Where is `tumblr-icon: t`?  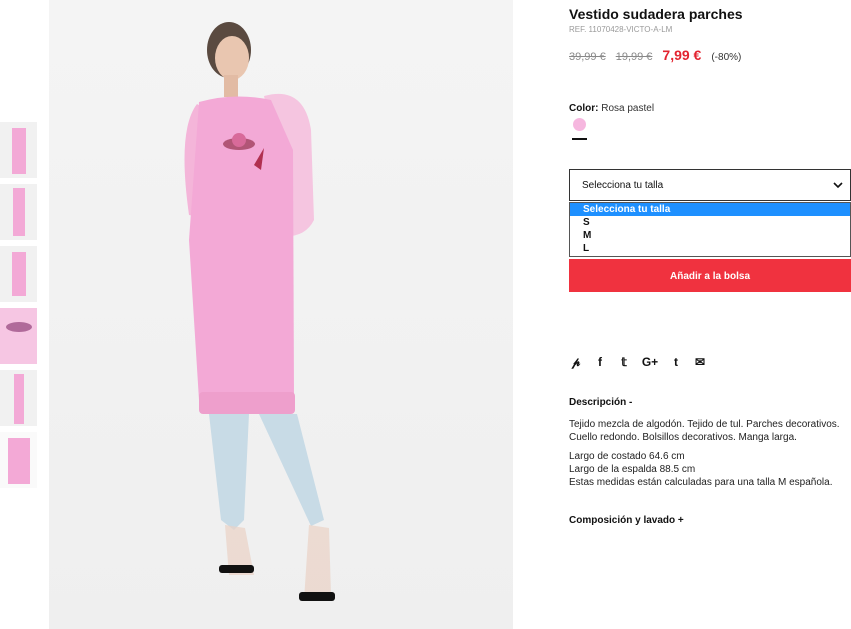 tumblr-icon: t is located at coordinates (676, 362).